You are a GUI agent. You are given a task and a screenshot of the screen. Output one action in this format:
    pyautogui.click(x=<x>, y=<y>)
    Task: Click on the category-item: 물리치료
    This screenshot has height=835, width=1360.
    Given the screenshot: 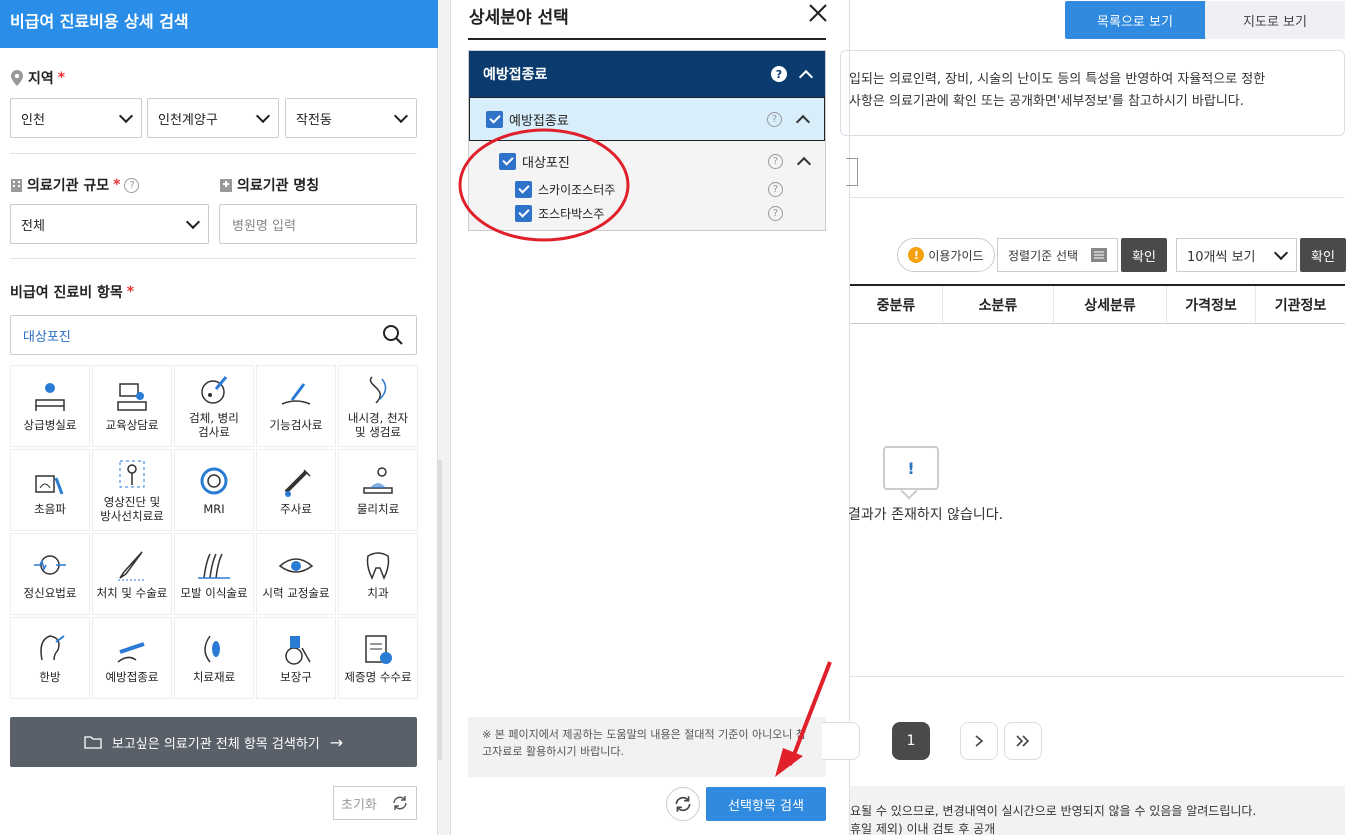 What is the action you would take?
    pyautogui.click(x=378, y=490)
    